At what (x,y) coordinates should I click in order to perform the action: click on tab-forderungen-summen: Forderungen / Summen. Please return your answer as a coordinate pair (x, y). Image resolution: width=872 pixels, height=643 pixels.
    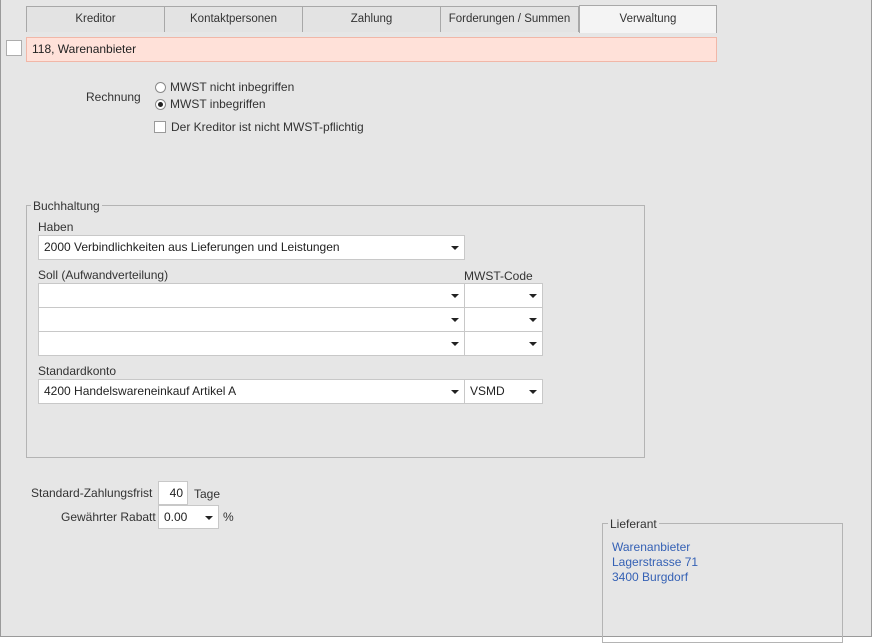
    Looking at the image, I should click on (510, 19).